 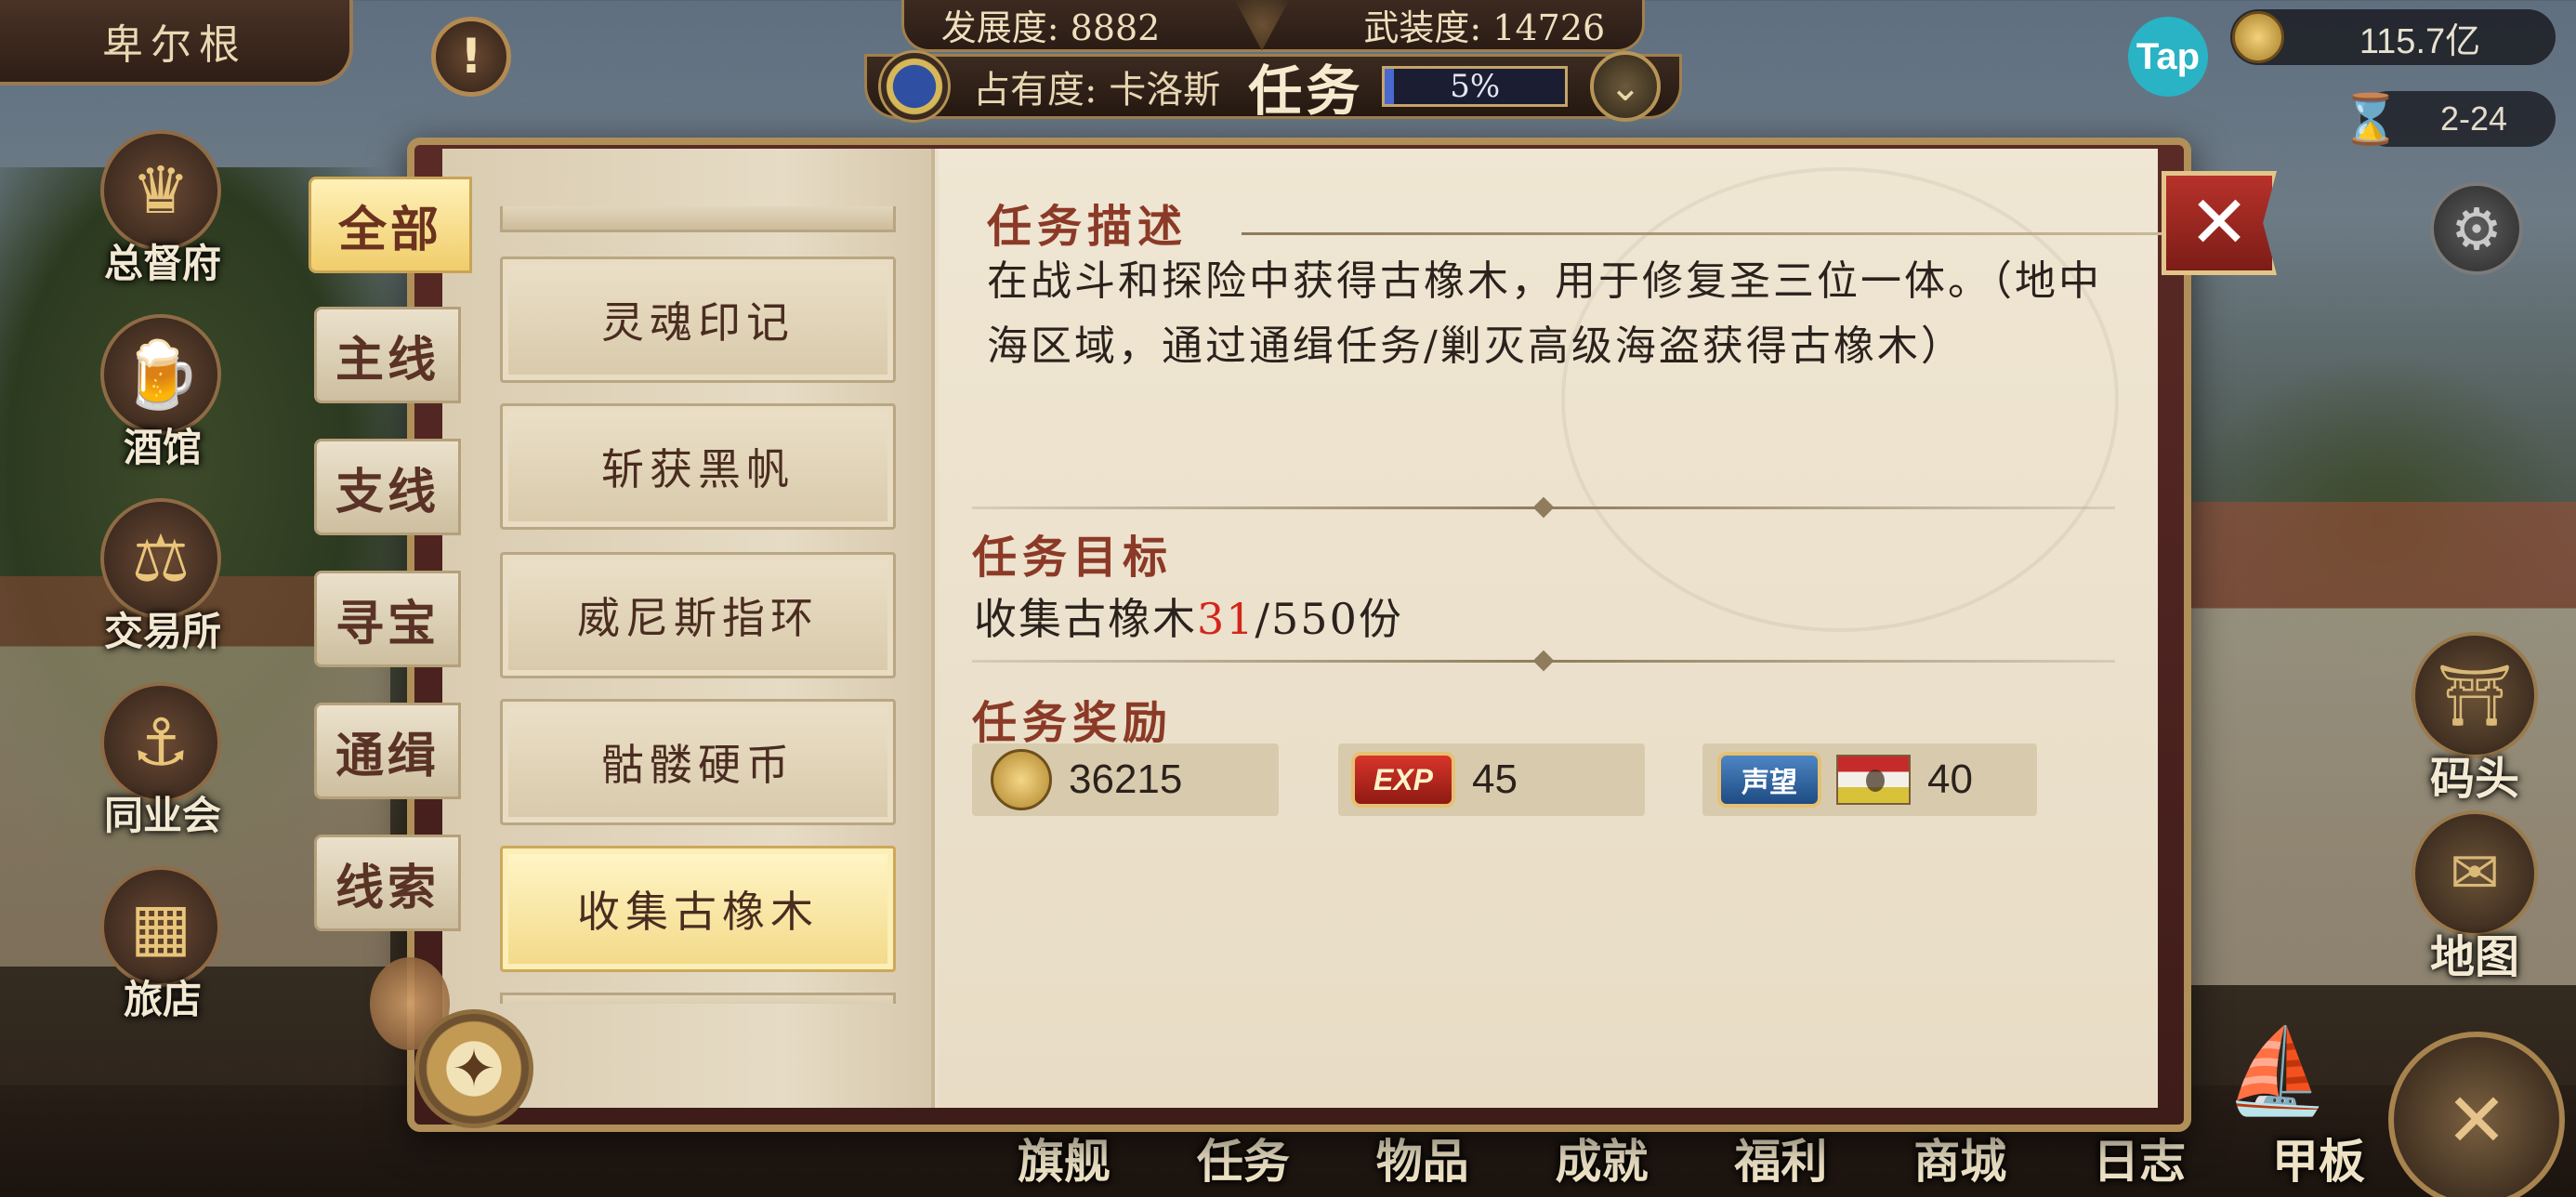 What do you see at coordinates (162, 263) in the screenshot?
I see `building-label: 总督府` at bounding box center [162, 263].